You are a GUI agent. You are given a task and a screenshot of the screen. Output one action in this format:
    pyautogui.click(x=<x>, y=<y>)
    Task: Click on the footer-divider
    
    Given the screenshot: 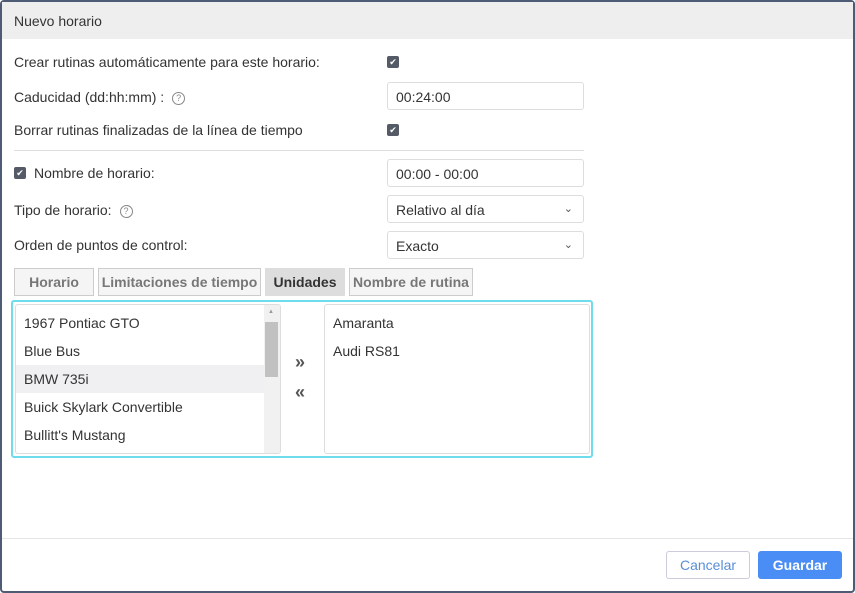 What is the action you would take?
    pyautogui.click(x=427, y=538)
    